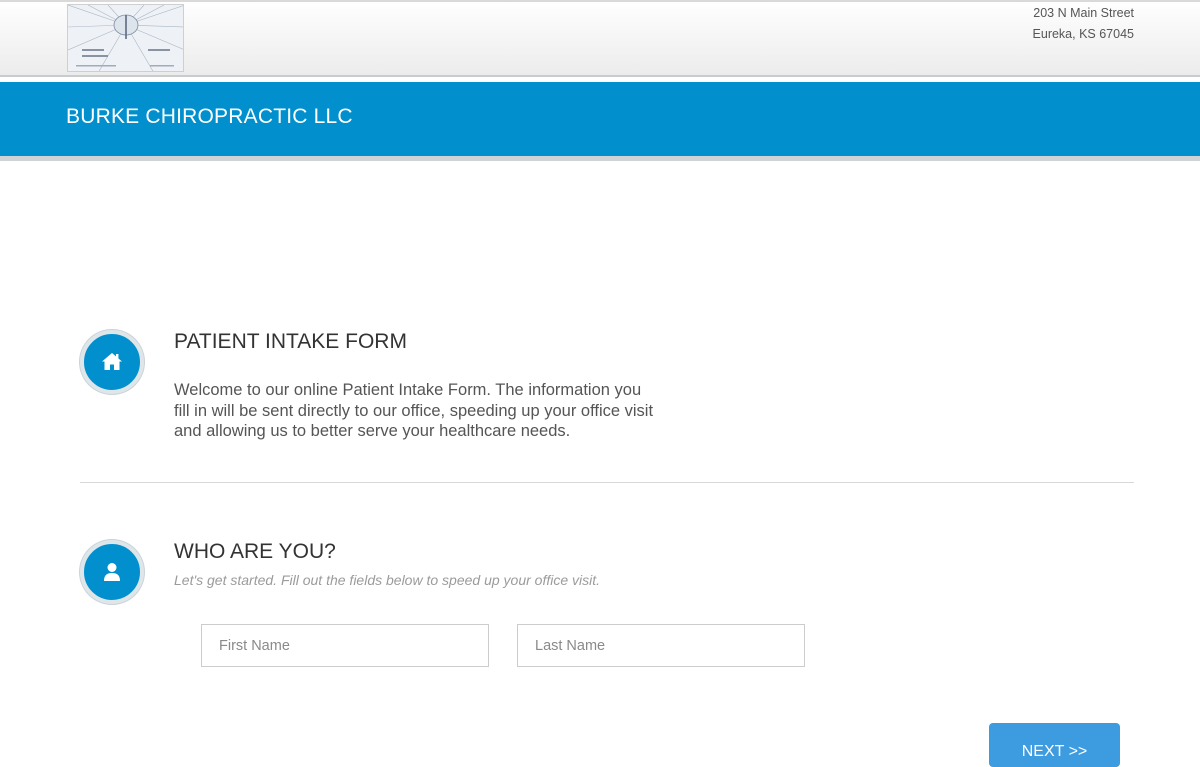 This screenshot has width=1200, height=767. I want to click on clinic-name-heading: BURKE CHIROPRACTIC LLC, so click(209, 116).